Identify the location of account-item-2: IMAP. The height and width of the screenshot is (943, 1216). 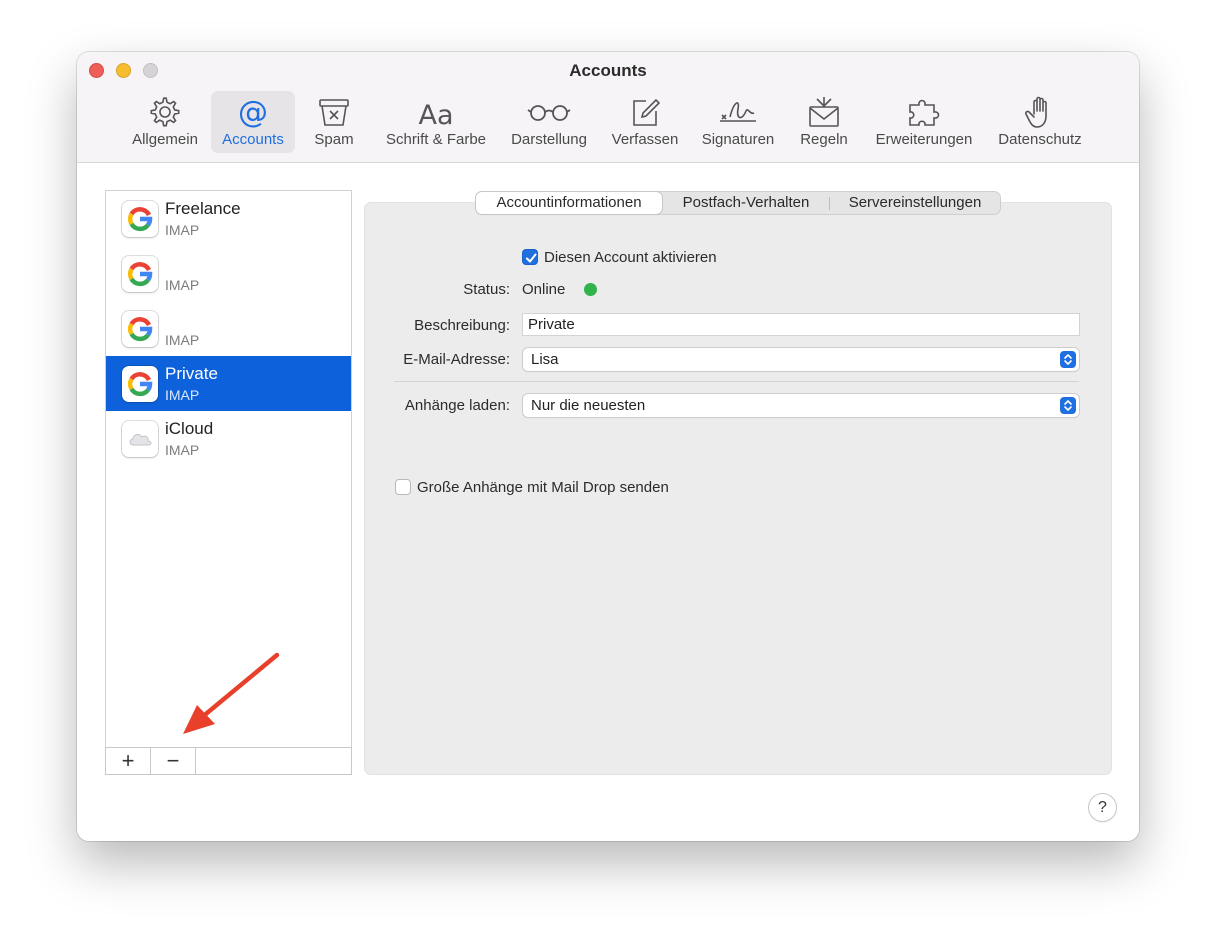
(228, 273).